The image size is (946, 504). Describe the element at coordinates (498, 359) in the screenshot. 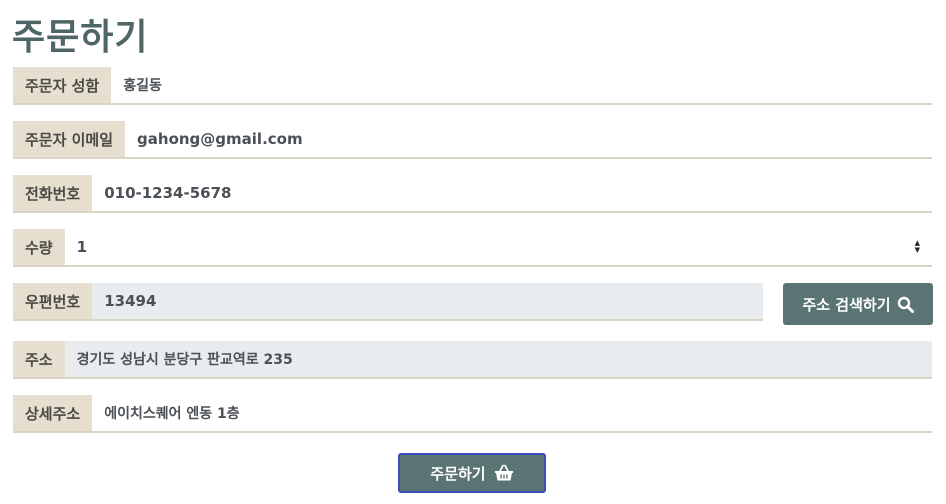

I see `address-input: 경기도 성남시 분당구 판교역로 235` at that location.